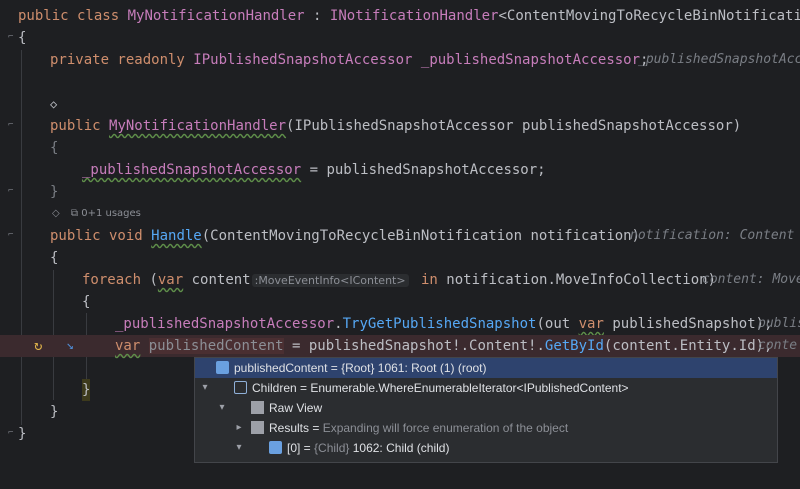  Describe the element at coordinates (70, 346) in the screenshot. I see `step-into-icon: ↘` at that location.